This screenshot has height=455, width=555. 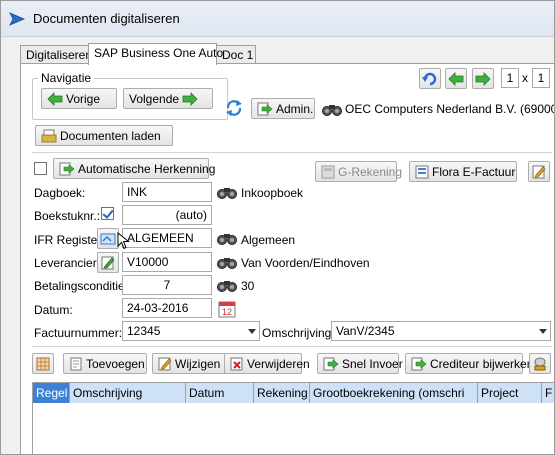 I want to click on leverancier-edit-button, so click(x=108, y=262).